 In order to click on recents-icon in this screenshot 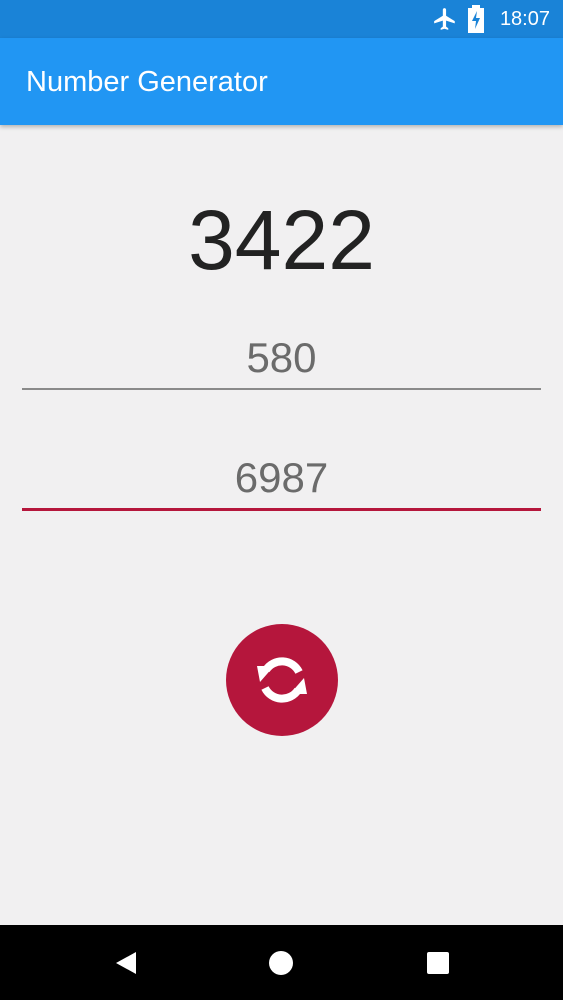, I will do `click(438, 963)`.